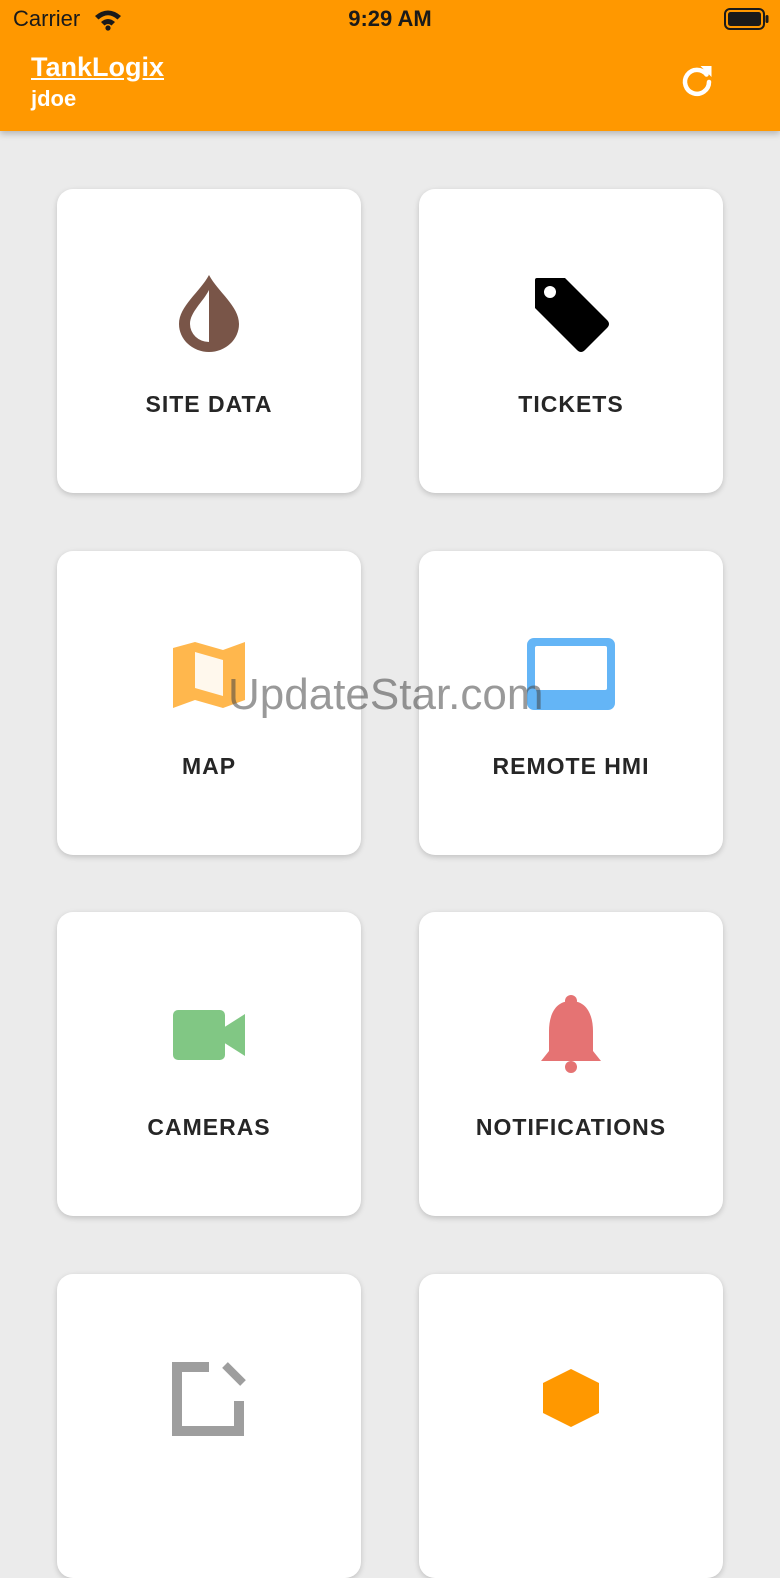 Image resolution: width=780 pixels, height=1578 pixels. I want to click on app-header: Carrier 9:29 AM TankLogix jdoe, so click(390, 65).